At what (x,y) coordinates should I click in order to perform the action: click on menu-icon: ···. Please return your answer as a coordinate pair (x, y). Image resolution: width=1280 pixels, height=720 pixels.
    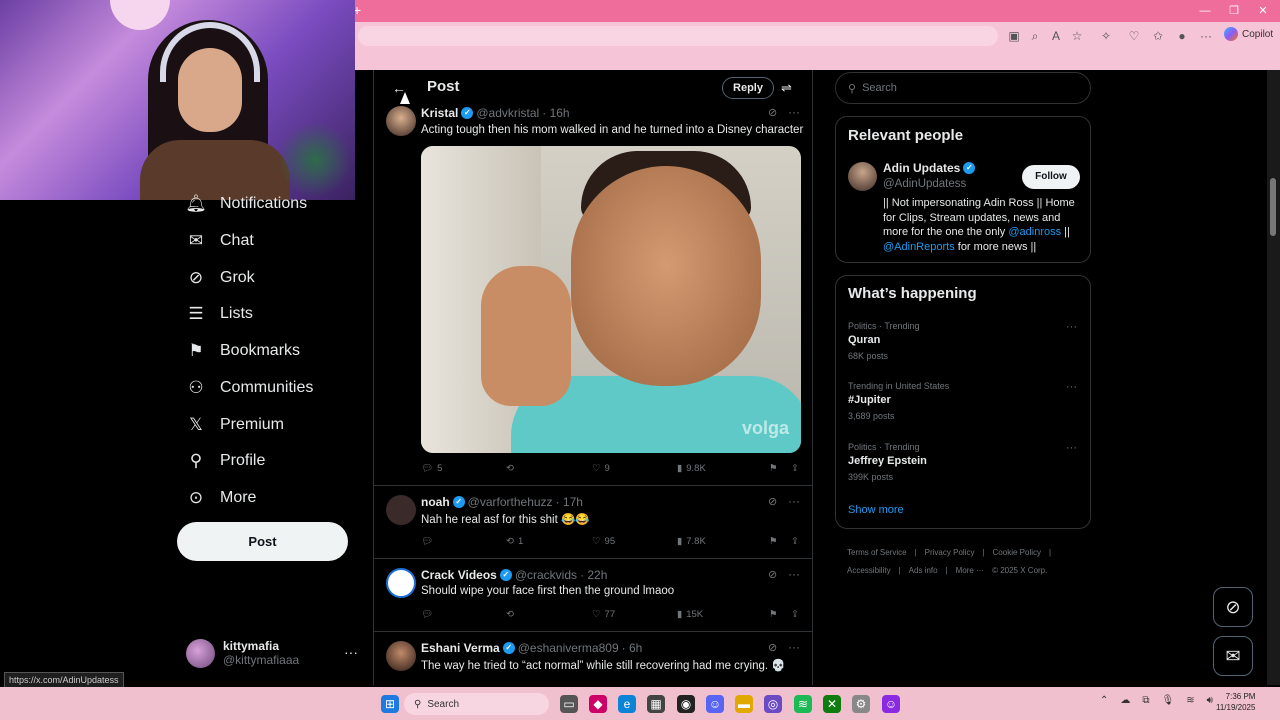
    Looking at the image, I should click on (1206, 36).